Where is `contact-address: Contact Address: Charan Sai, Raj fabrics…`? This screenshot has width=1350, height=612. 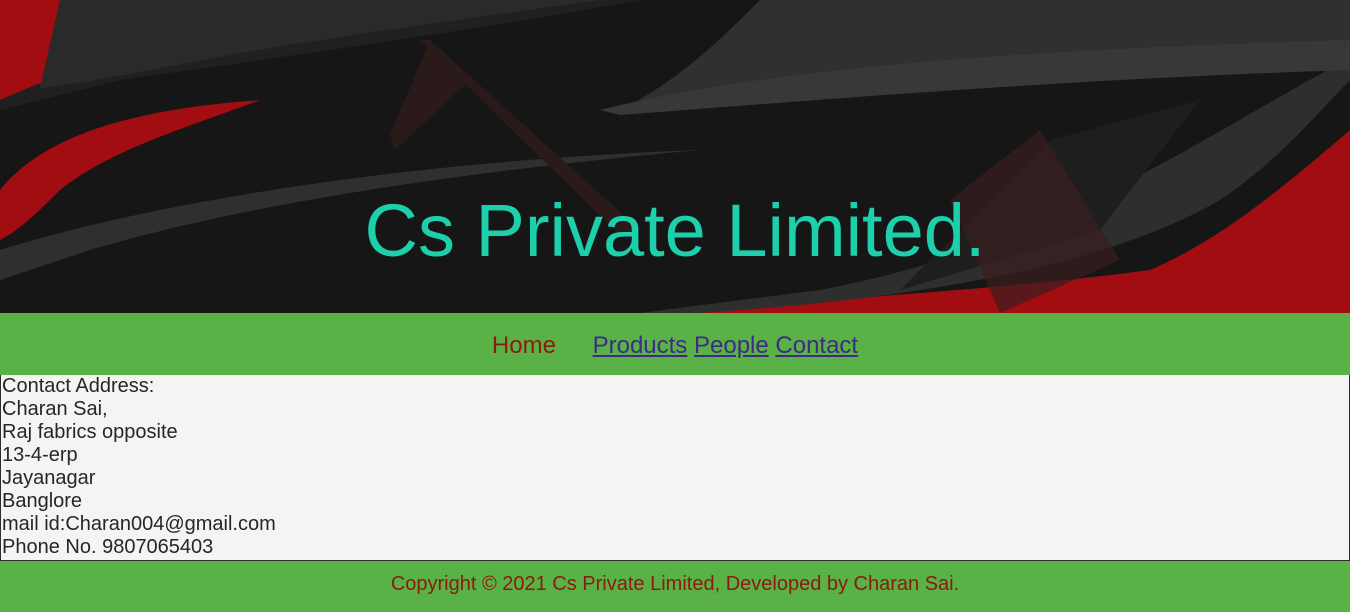 contact-address: Contact Address: Charan Sai, Raj fabrics… is located at coordinates (139, 467).